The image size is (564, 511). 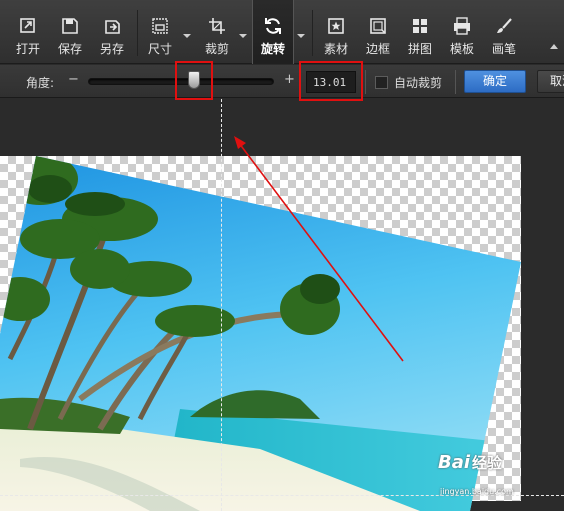 What do you see at coordinates (420, 26) in the screenshot?
I see `collage-icon` at bounding box center [420, 26].